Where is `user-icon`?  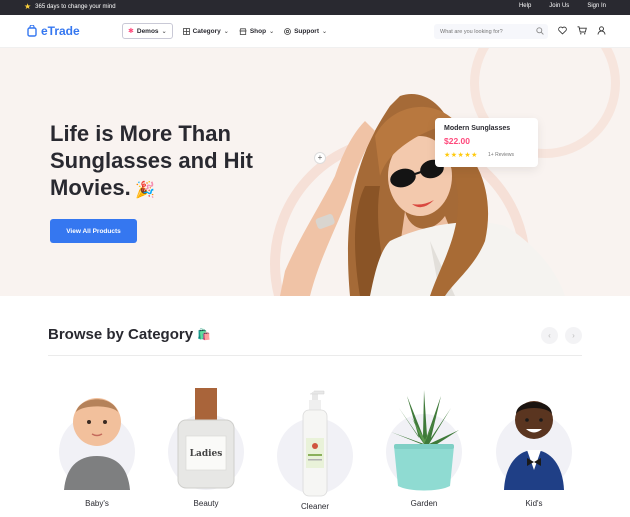
user-icon is located at coordinates (601, 30).